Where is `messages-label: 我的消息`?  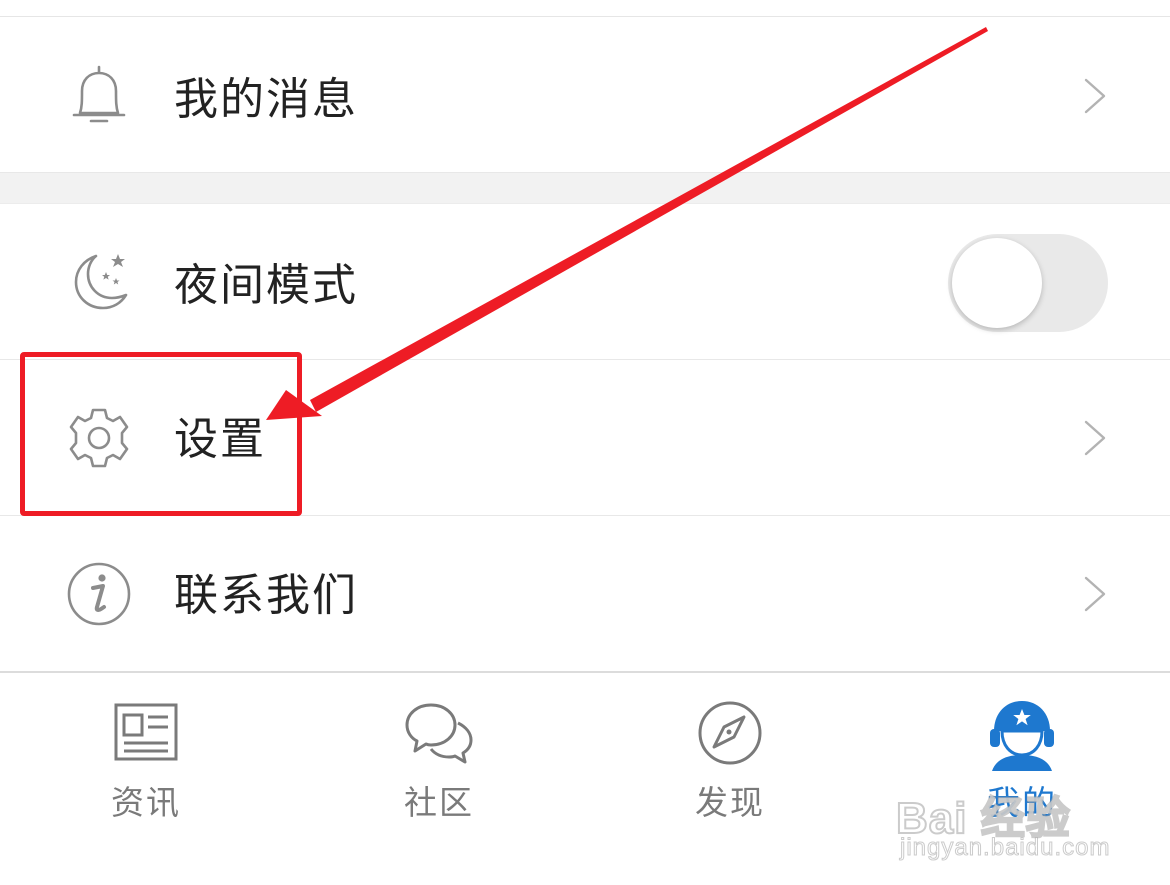
messages-label: 我的消息 is located at coordinates (266, 99).